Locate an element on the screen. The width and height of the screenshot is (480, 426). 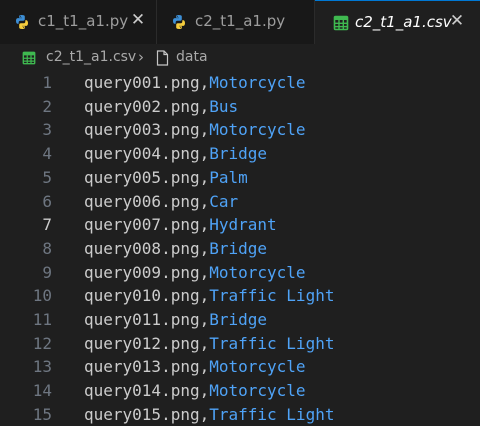
csv-filename-field: query010.png, is located at coordinates (147, 296).